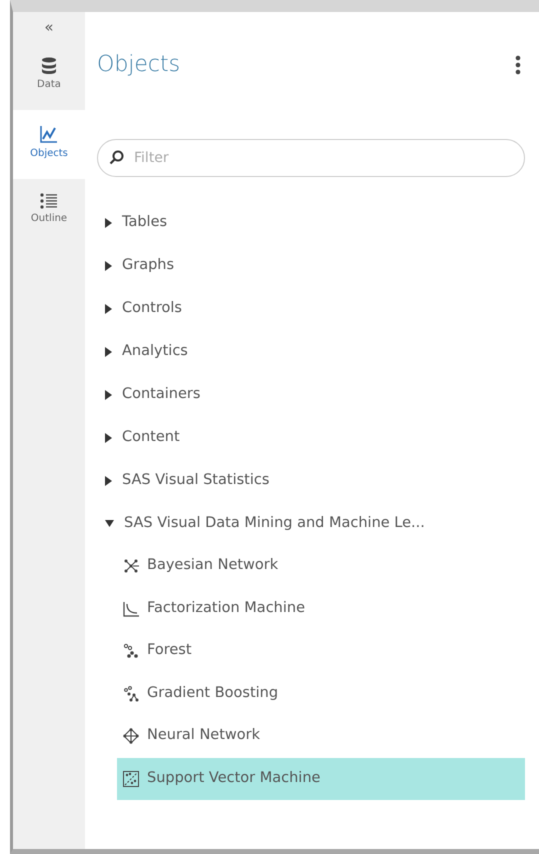 This screenshot has height=854, width=539. I want to click on line-chart-icon, so click(49, 134).